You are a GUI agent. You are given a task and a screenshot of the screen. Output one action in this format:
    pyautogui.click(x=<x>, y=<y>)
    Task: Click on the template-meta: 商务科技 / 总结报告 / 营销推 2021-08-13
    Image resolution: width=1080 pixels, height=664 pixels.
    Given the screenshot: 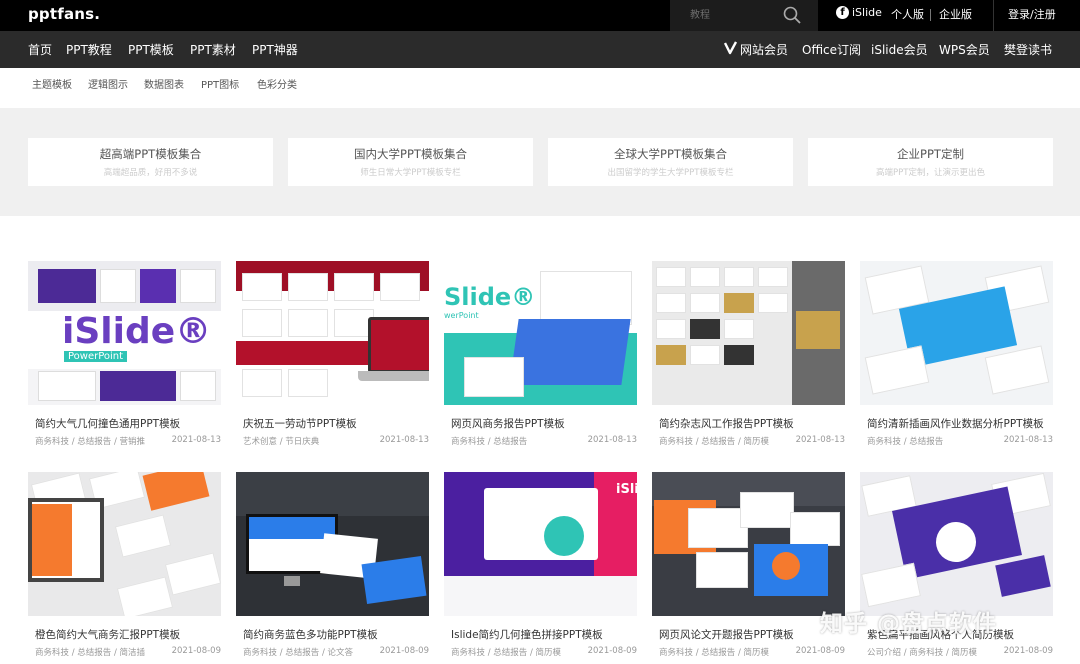 What is the action you would take?
    pyautogui.click(x=124, y=442)
    